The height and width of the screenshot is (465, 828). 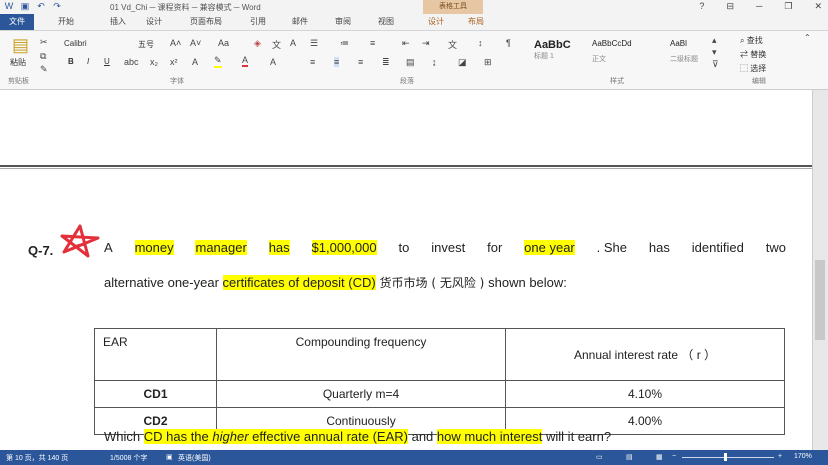 What do you see at coordinates (245, 61) in the screenshot?
I see `font-color-icon: A` at bounding box center [245, 61].